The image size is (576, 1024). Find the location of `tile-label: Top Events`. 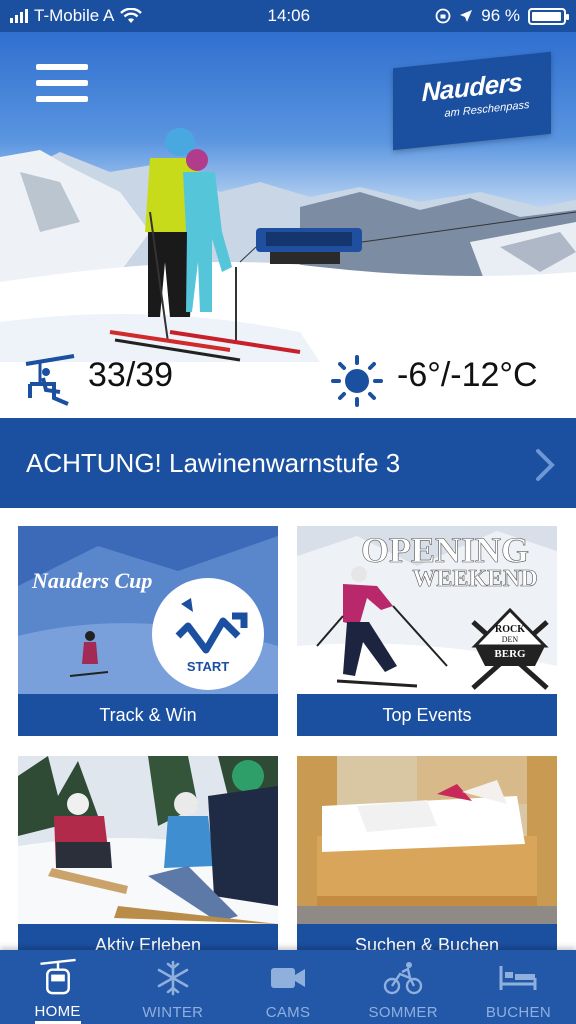

tile-label: Top Events is located at coordinates (427, 715).